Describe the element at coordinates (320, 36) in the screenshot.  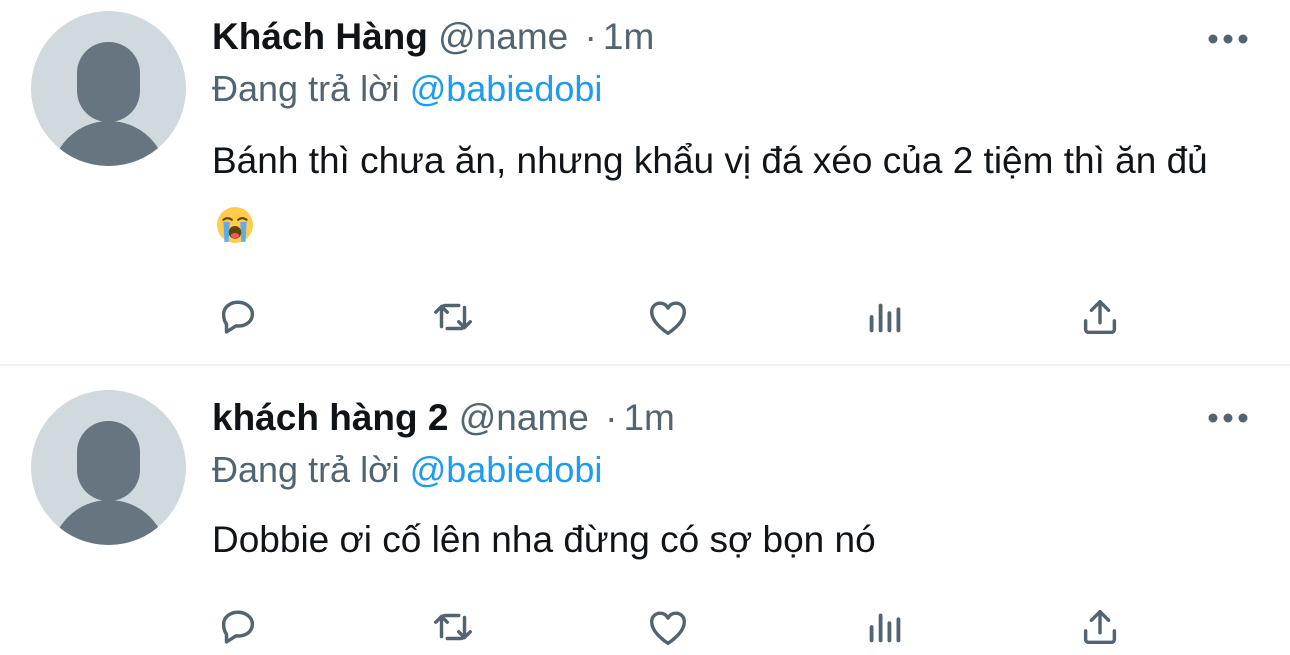
I see `author-name: Khách Hàng` at that location.